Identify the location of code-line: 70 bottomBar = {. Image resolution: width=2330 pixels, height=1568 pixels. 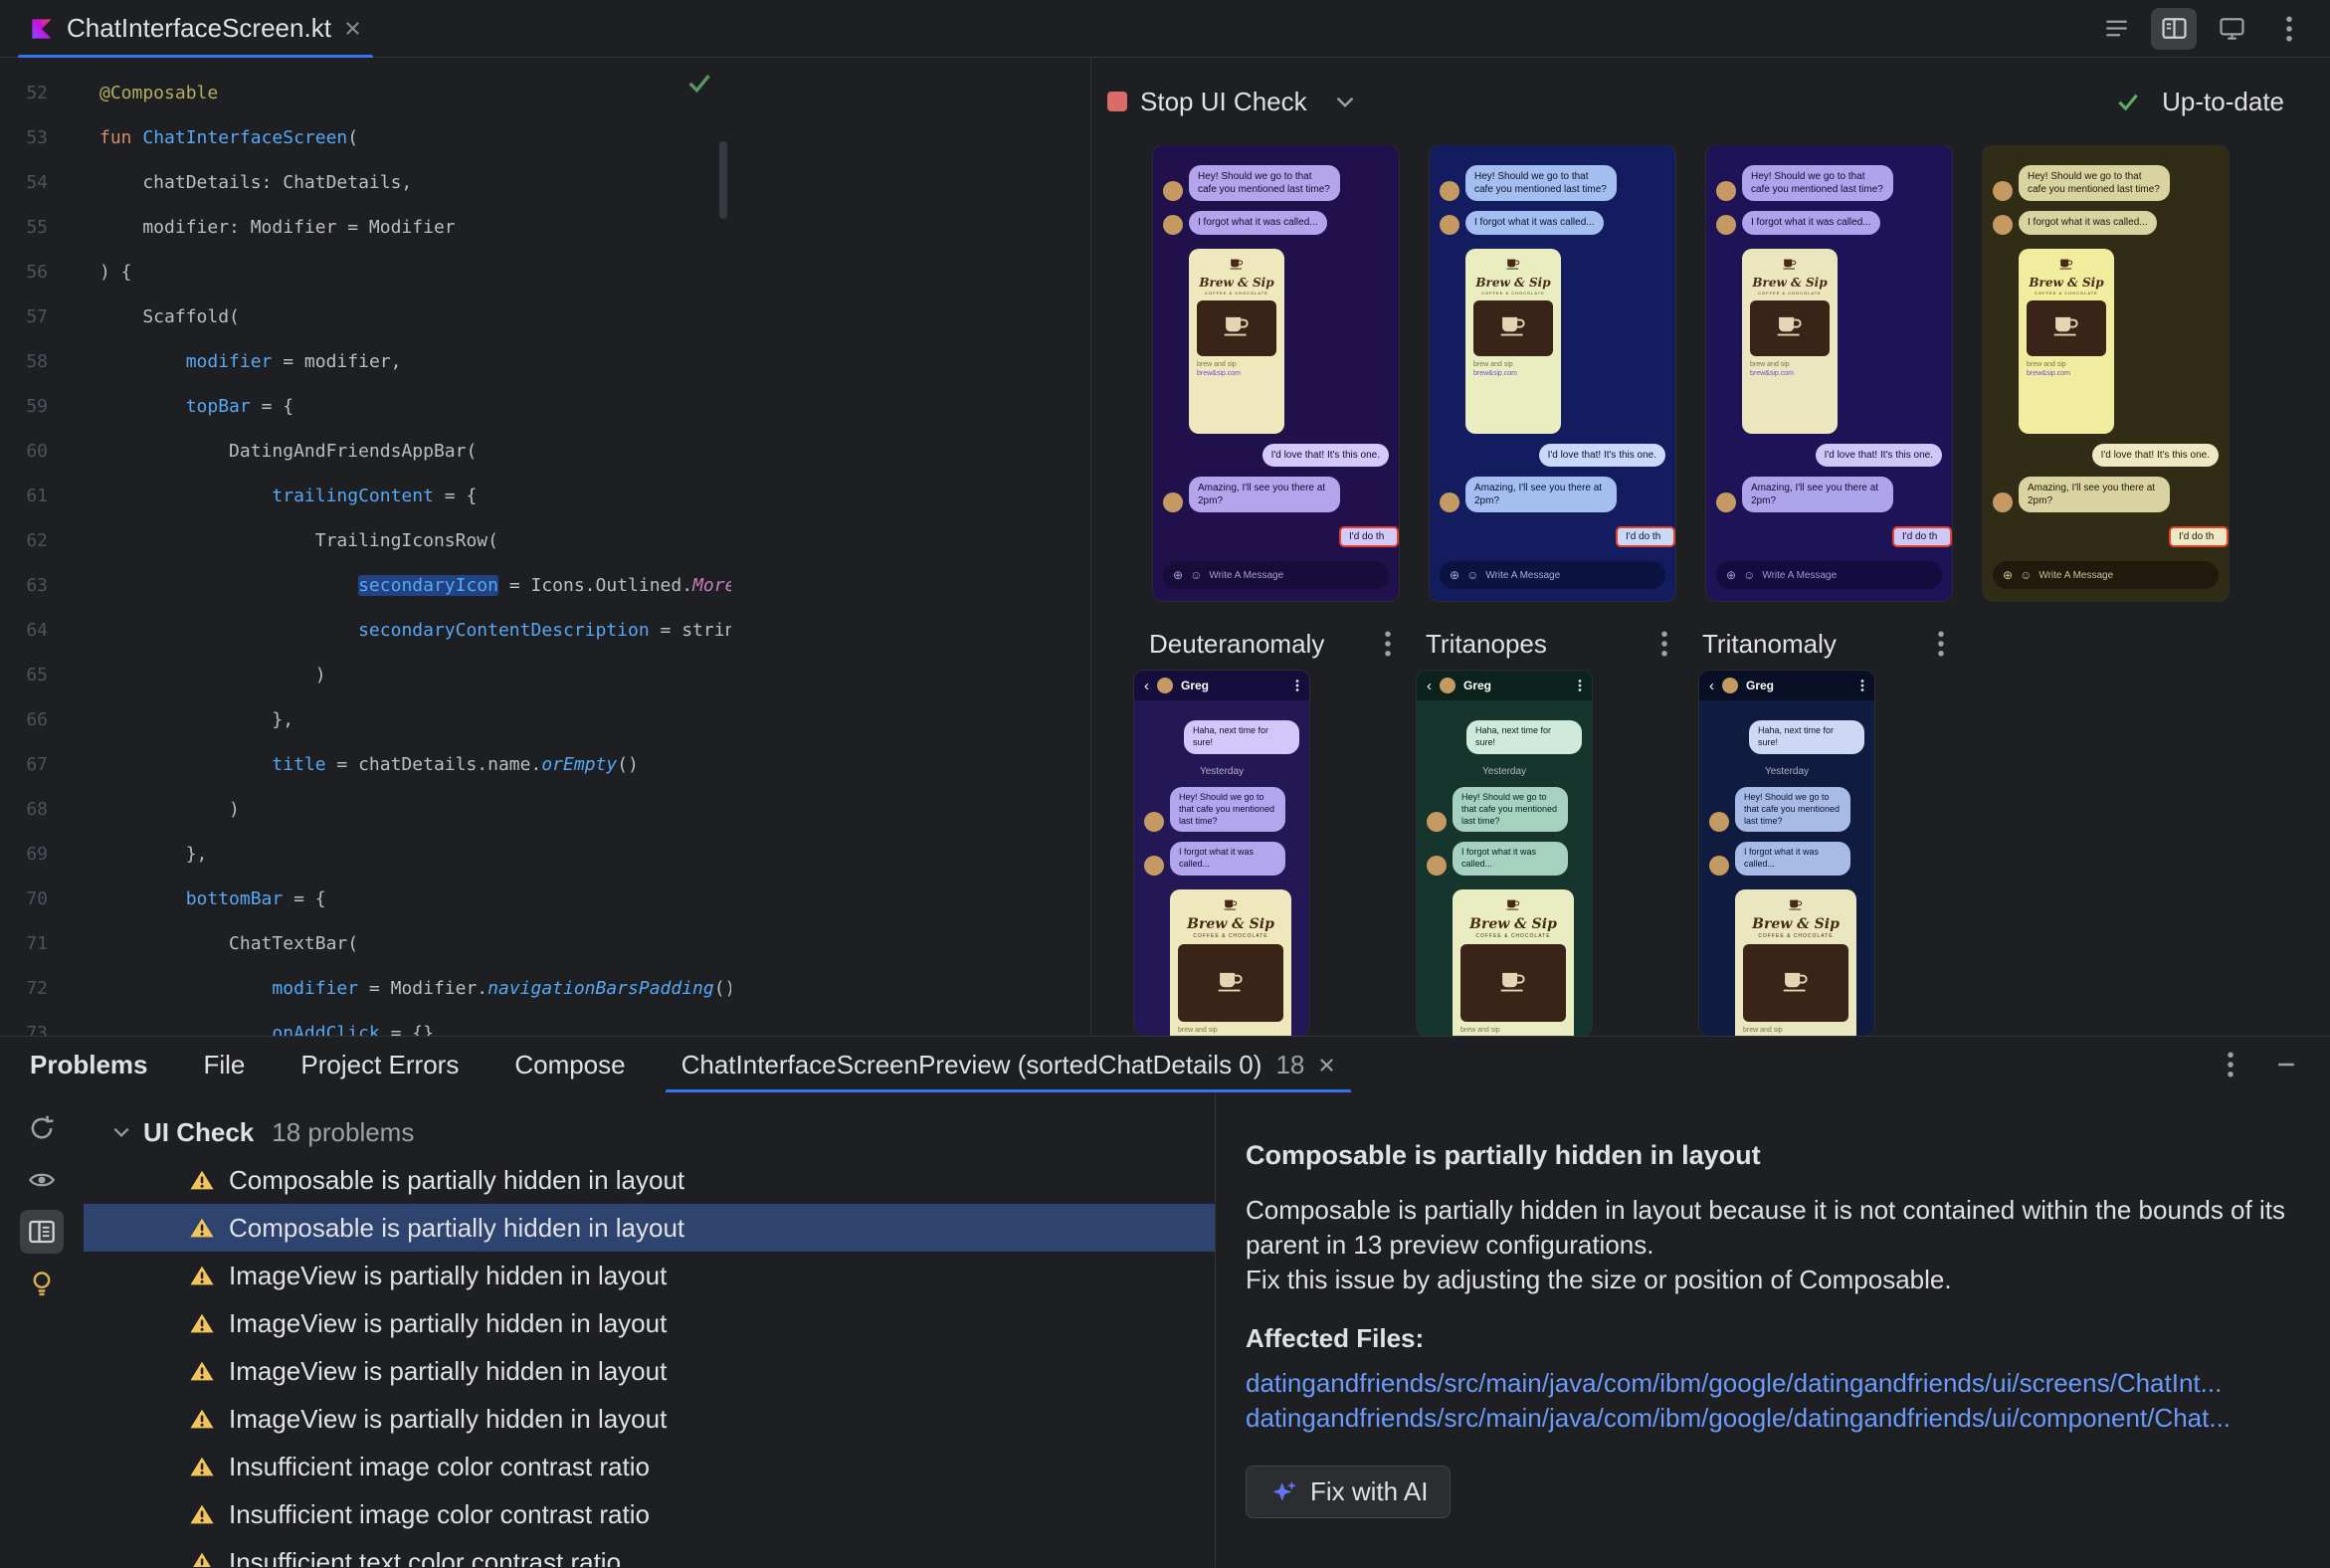
(365, 899).